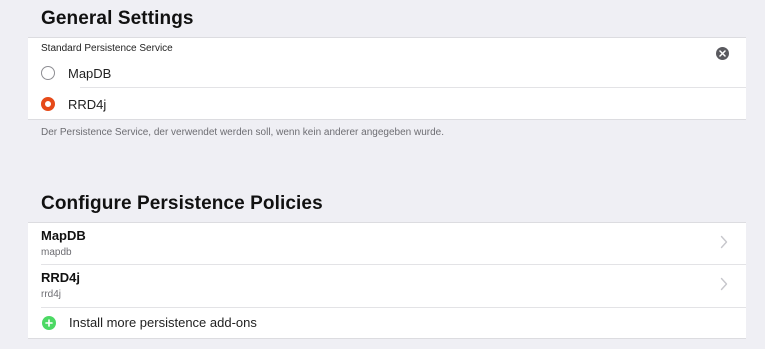 This screenshot has height=349, width=765. I want to click on item-subtitle: rrd4j, so click(51, 294).